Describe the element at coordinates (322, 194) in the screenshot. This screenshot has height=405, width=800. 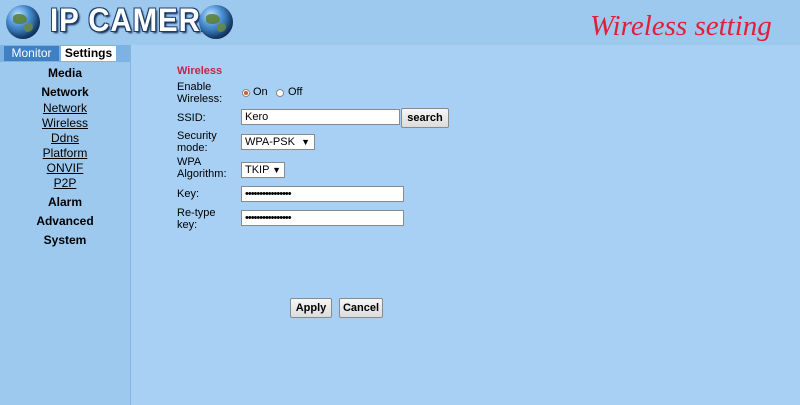
I see `key-input: ••••••••••••••••` at that location.